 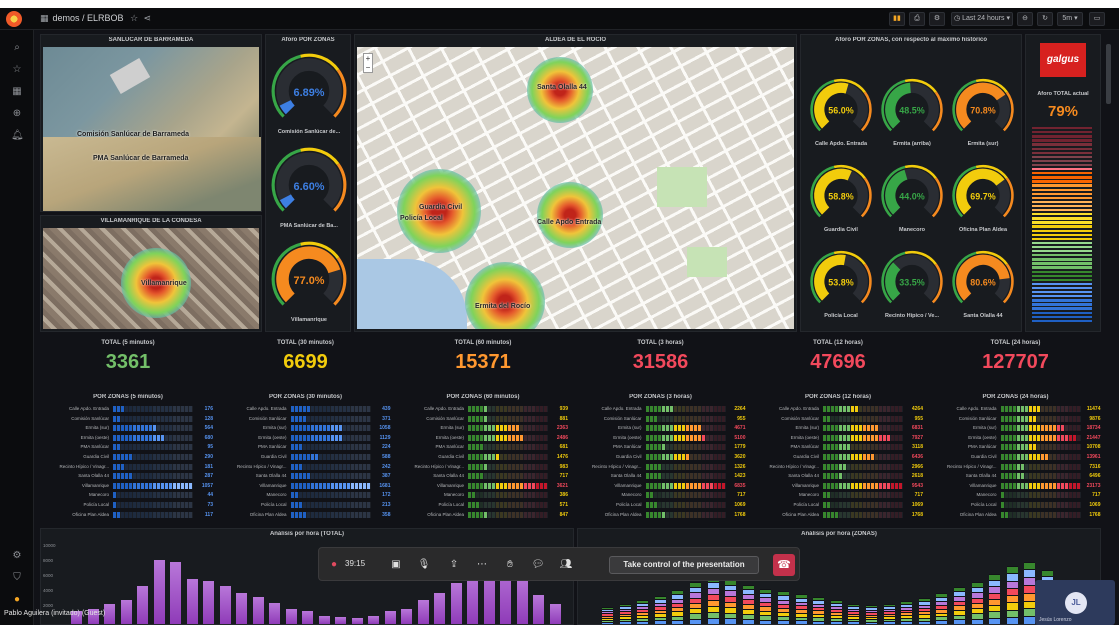 I want to click on total-stat-panel: TOTAL (30 minutos) 6699, so click(x=305, y=361).